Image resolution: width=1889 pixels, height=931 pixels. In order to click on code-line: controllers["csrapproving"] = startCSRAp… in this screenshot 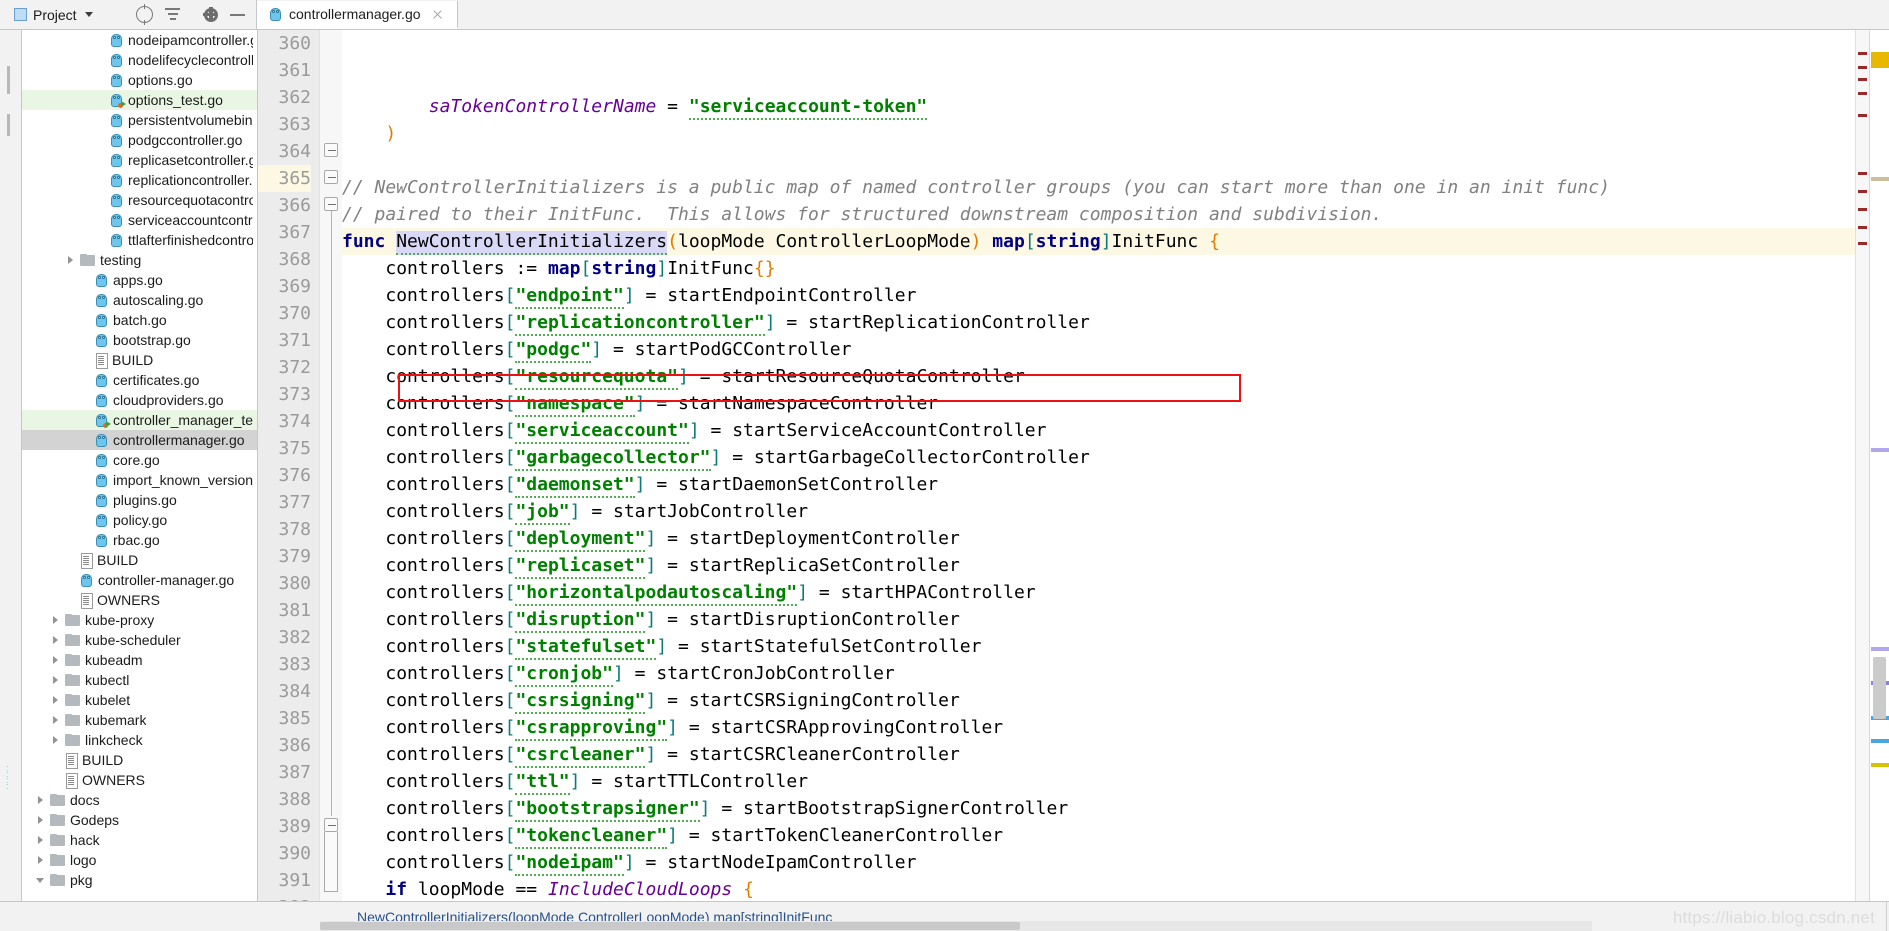, I will do `click(1098, 727)`.